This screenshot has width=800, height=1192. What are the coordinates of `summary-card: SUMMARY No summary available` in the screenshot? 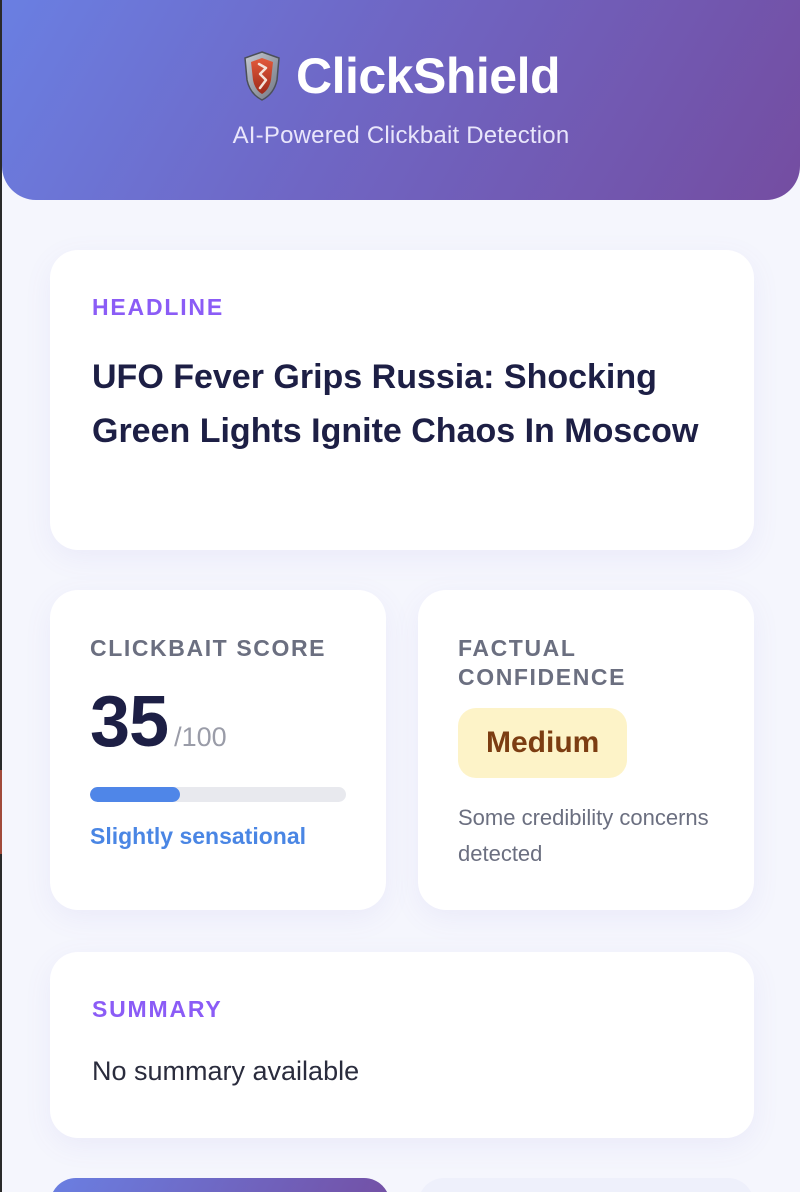 It's located at (402, 1045).